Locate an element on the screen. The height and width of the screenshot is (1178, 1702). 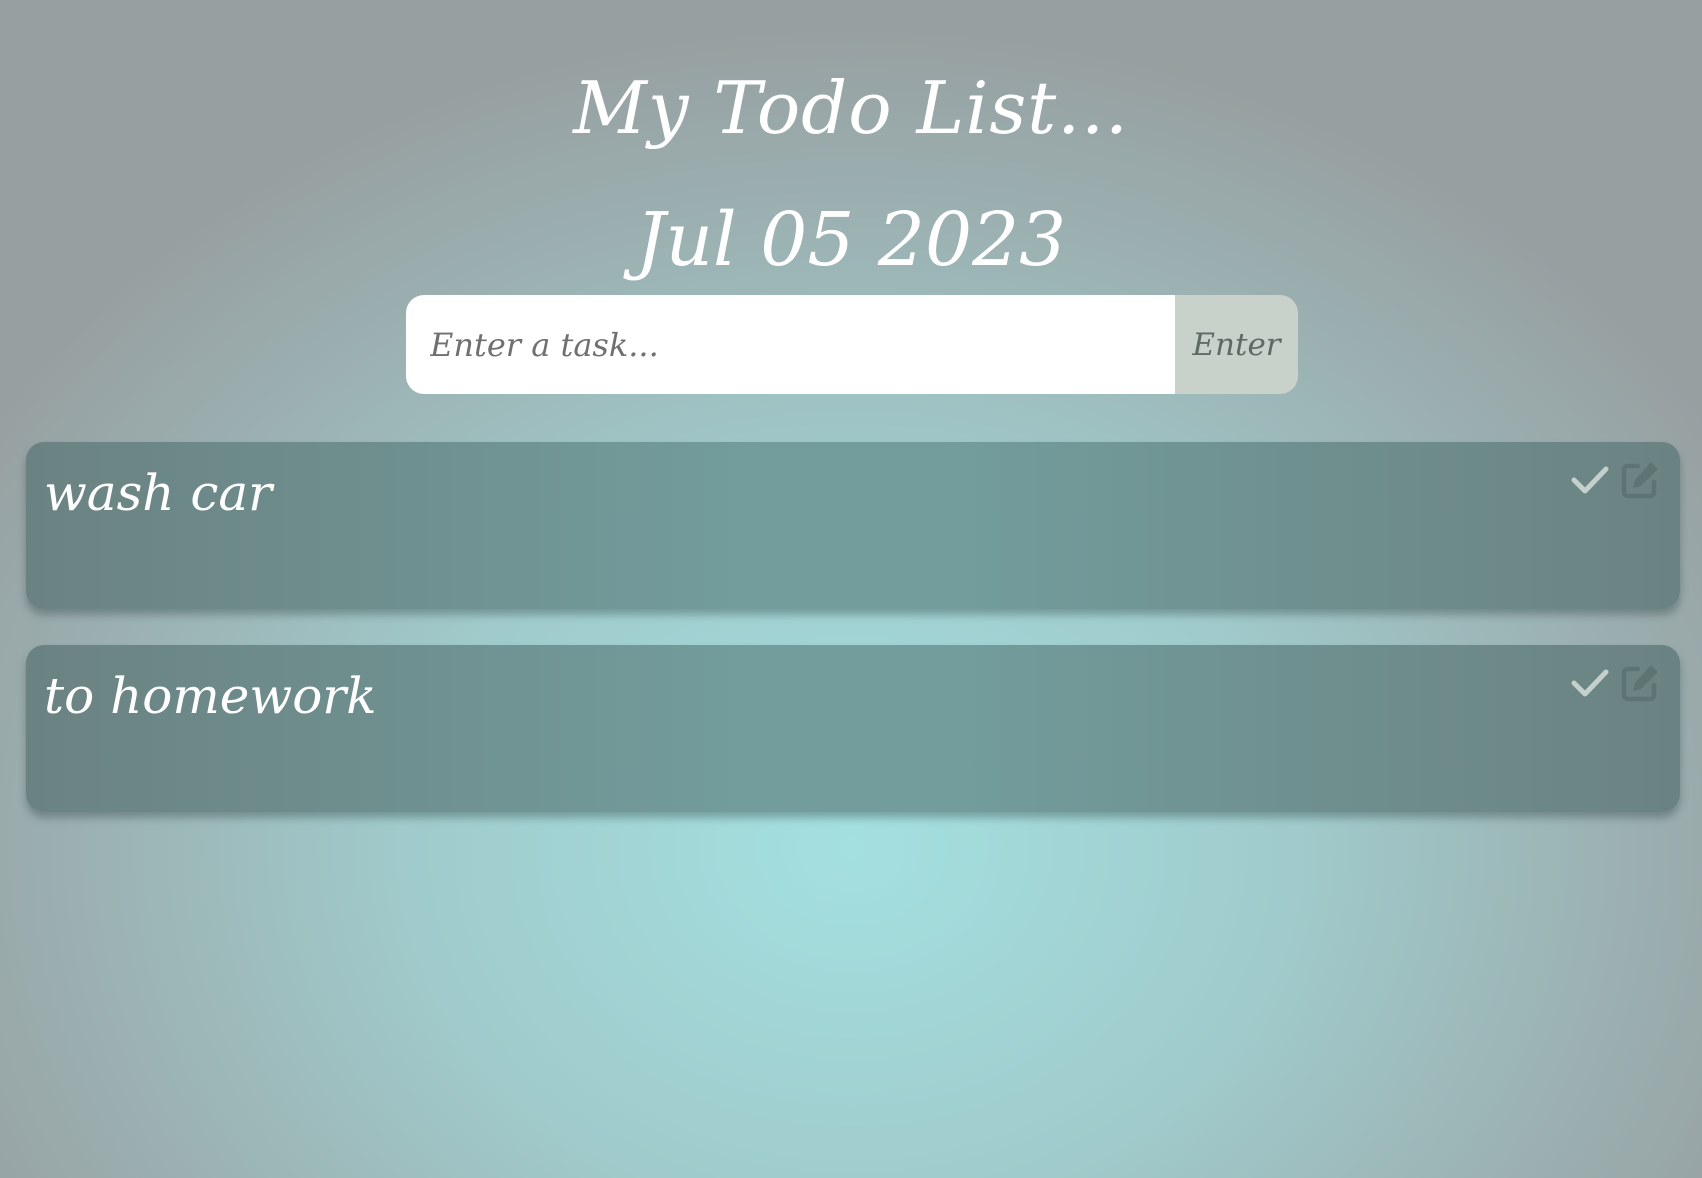
task-item: wash car is located at coordinates (853, 525).